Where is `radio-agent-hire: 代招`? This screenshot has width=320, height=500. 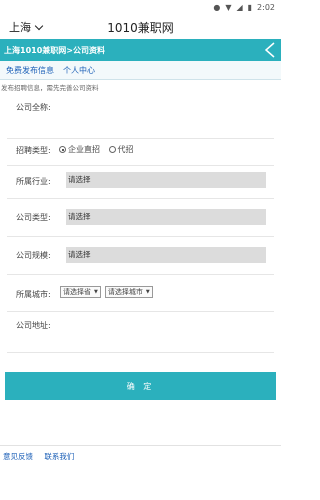
radio-agent-hire: 代招 is located at coordinates (121, 149).